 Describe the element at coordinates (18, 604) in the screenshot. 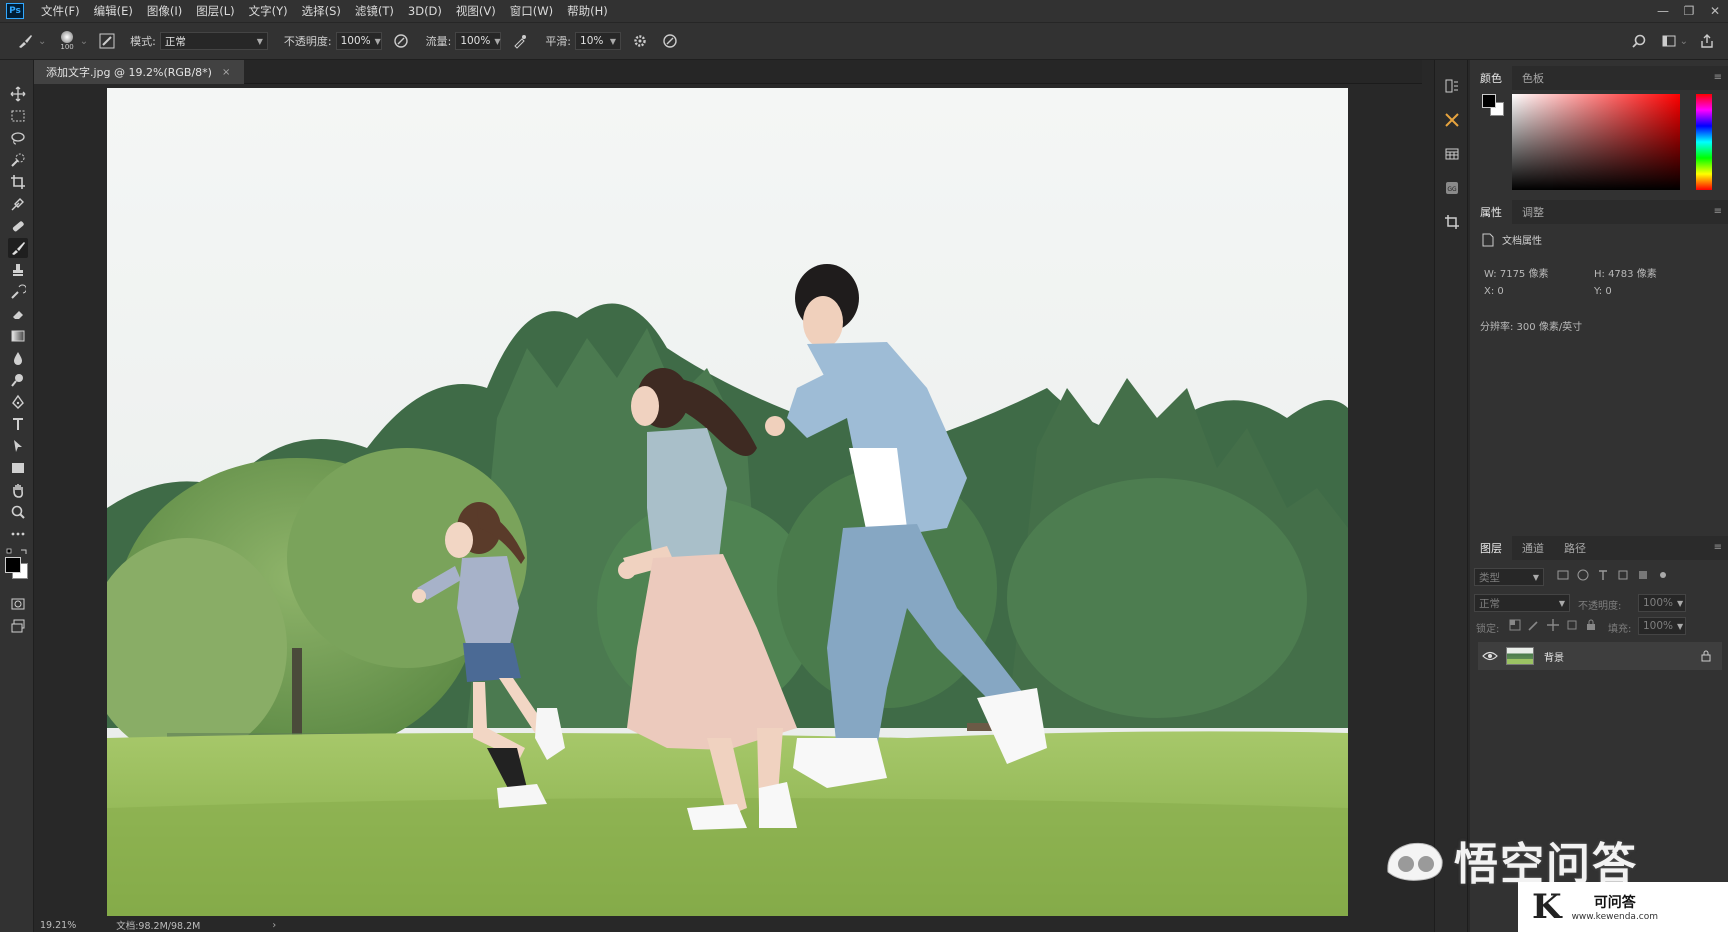

I see `quick-mask-icon` at that location.